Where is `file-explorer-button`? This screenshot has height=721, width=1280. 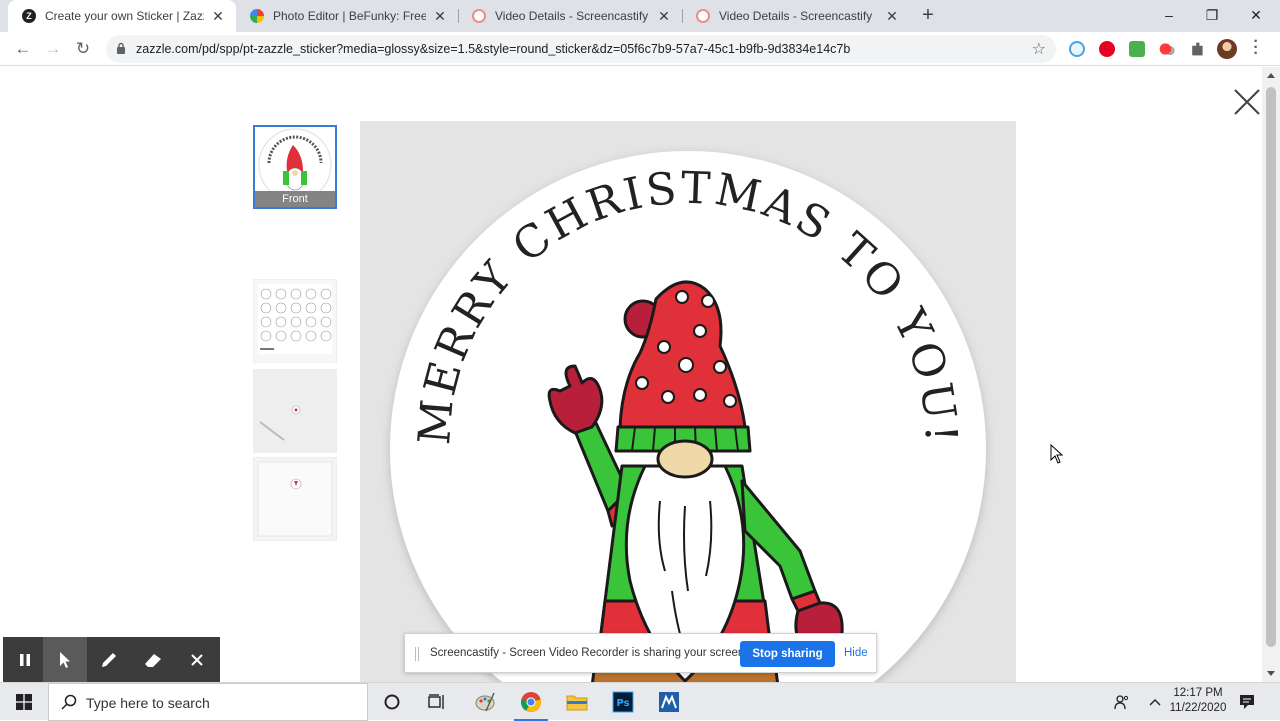 file-explorer-button is located at coordinates (577, 702).